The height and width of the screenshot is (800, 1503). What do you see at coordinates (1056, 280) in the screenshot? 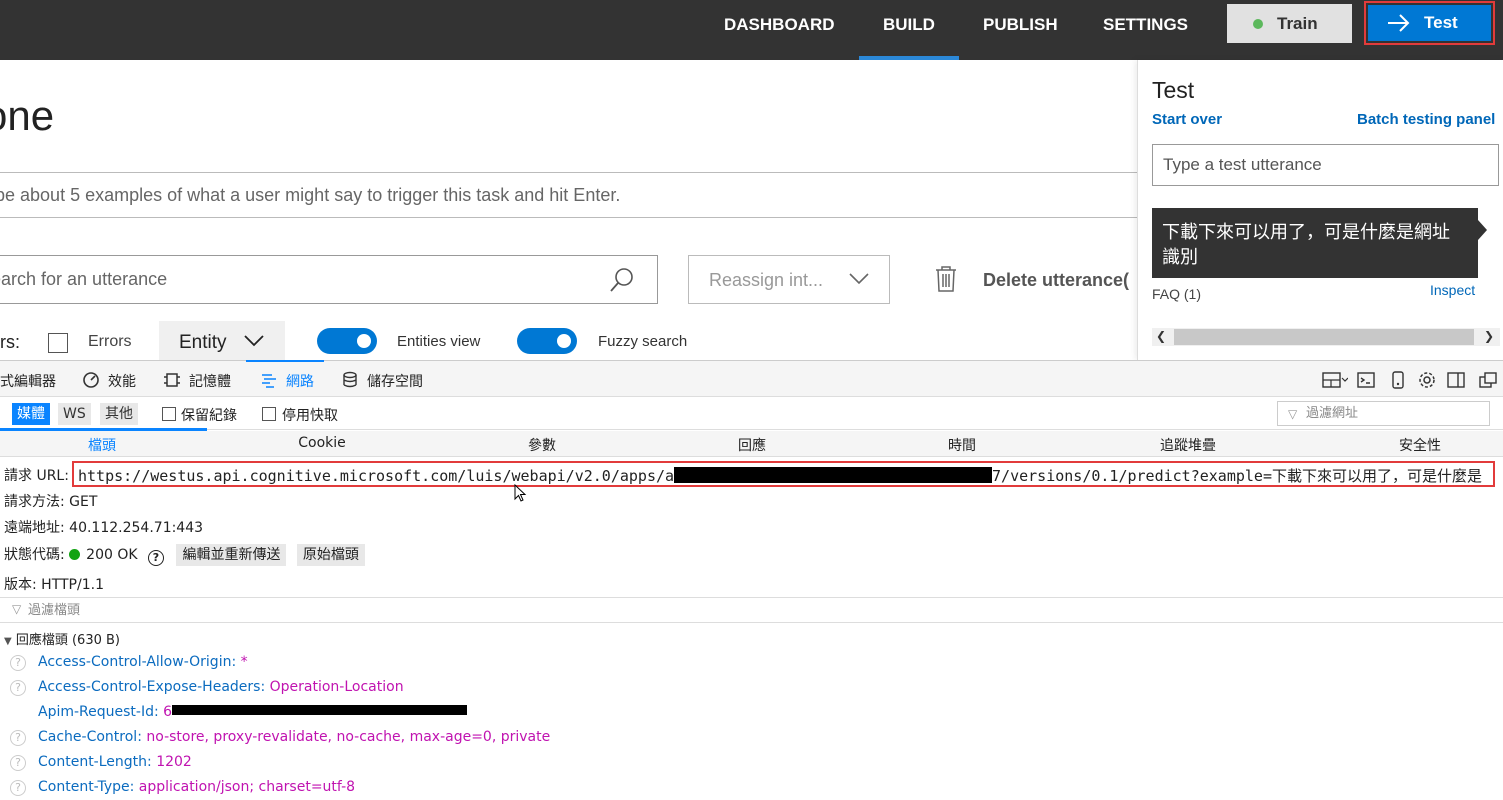
I see `delete-utterance-button: Delete utterance(` at bounding box center [1056, 280].